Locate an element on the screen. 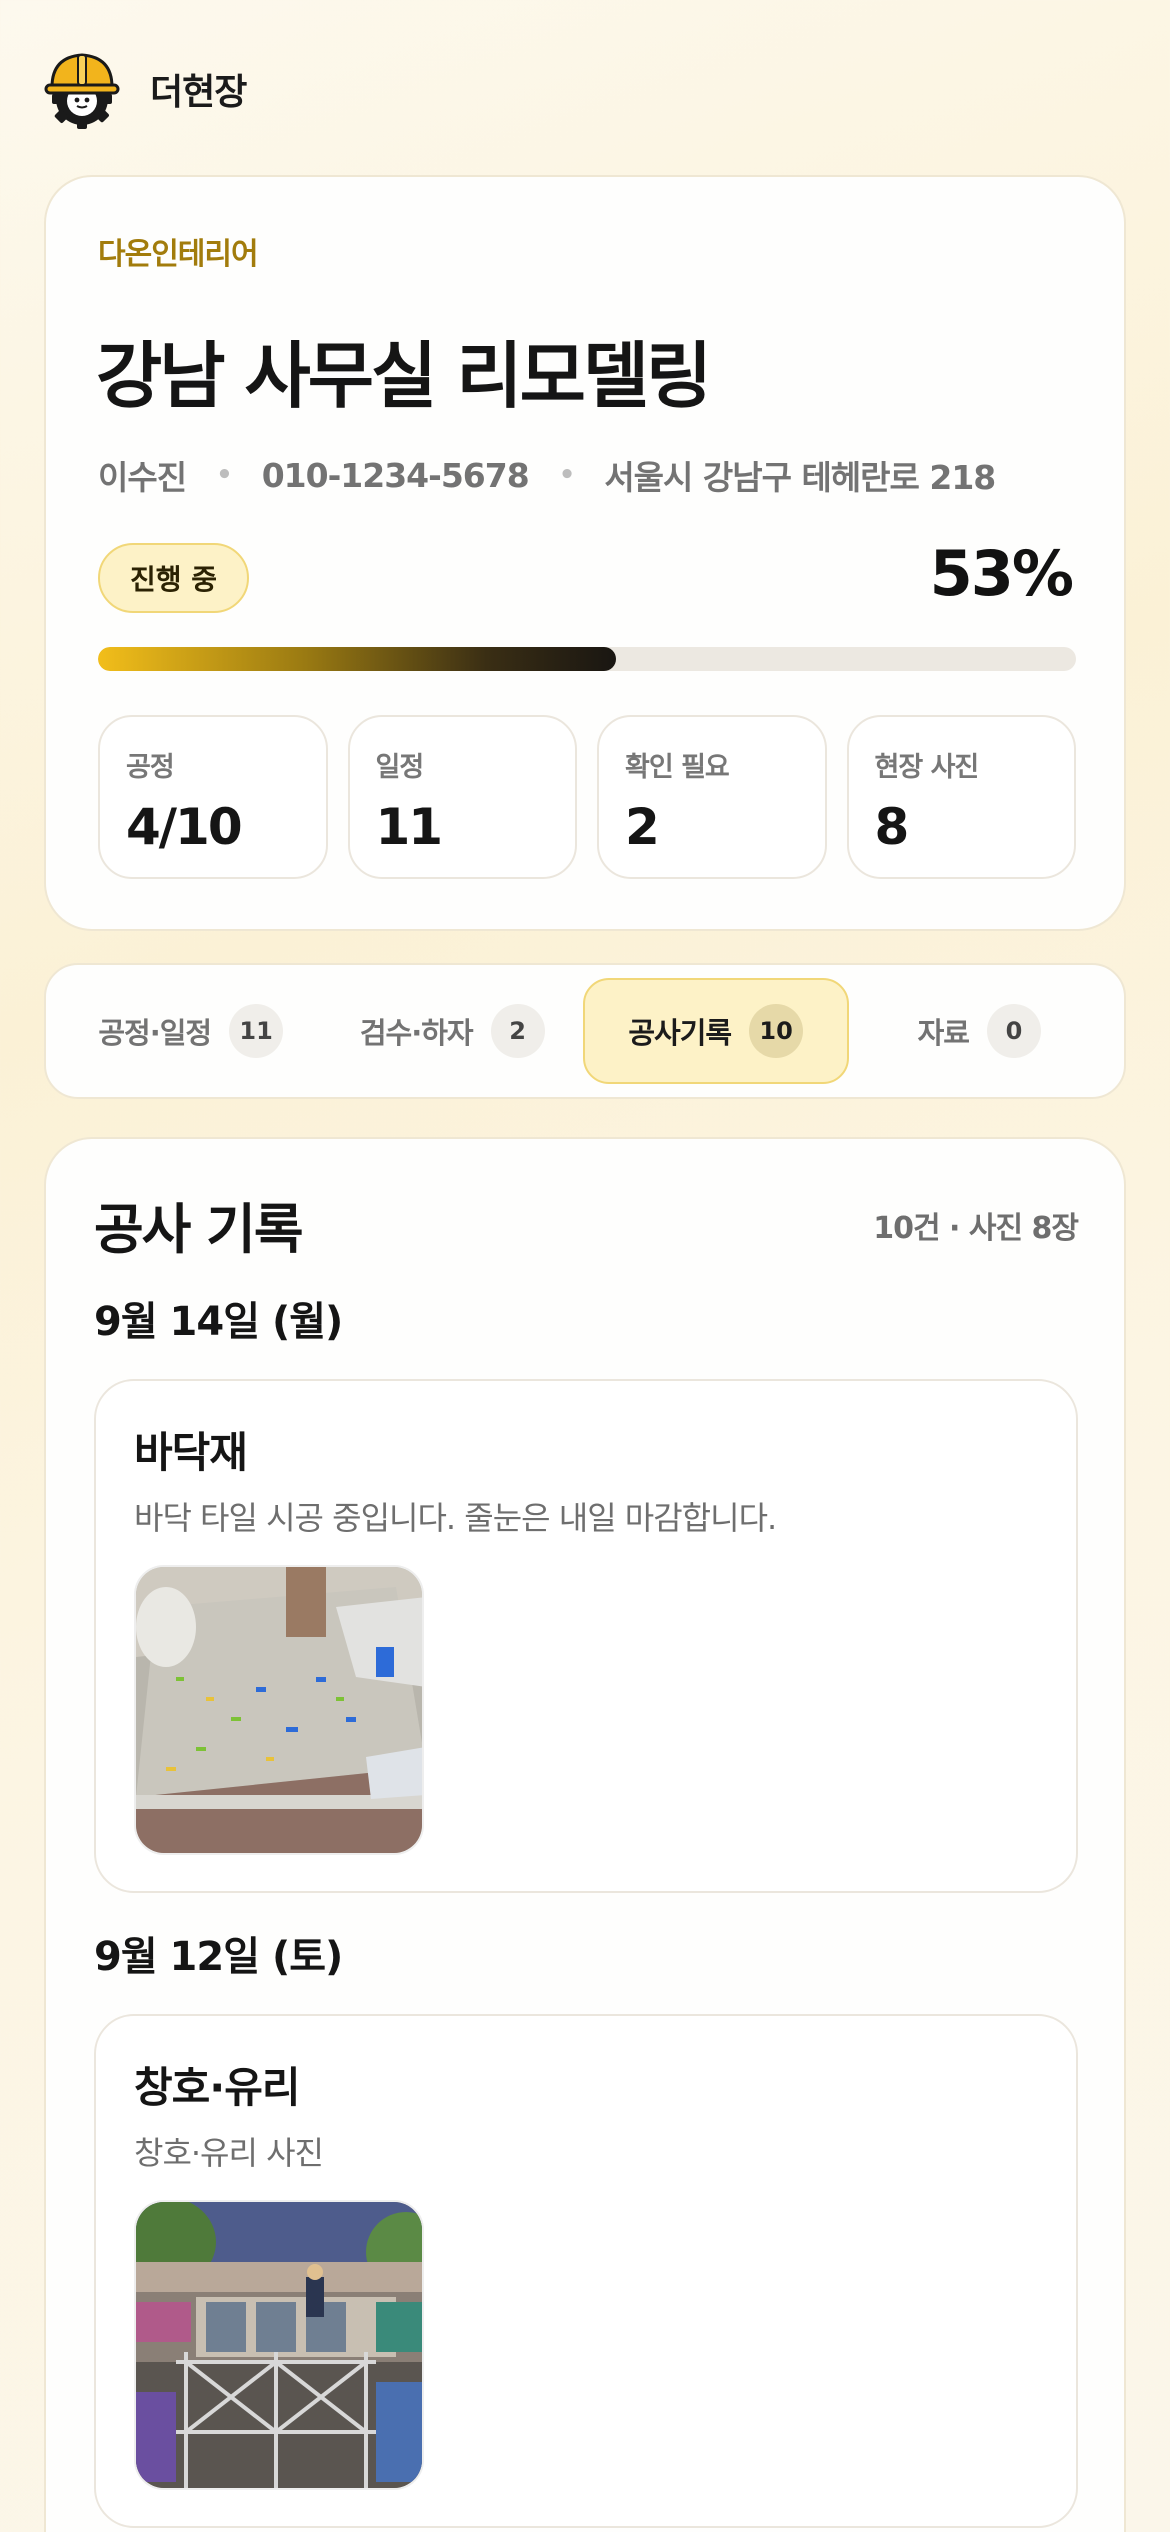 The width and height of the screenshot is (1170, 2532). tab-count-badge: 10 is located at coordinates (776, 1031).